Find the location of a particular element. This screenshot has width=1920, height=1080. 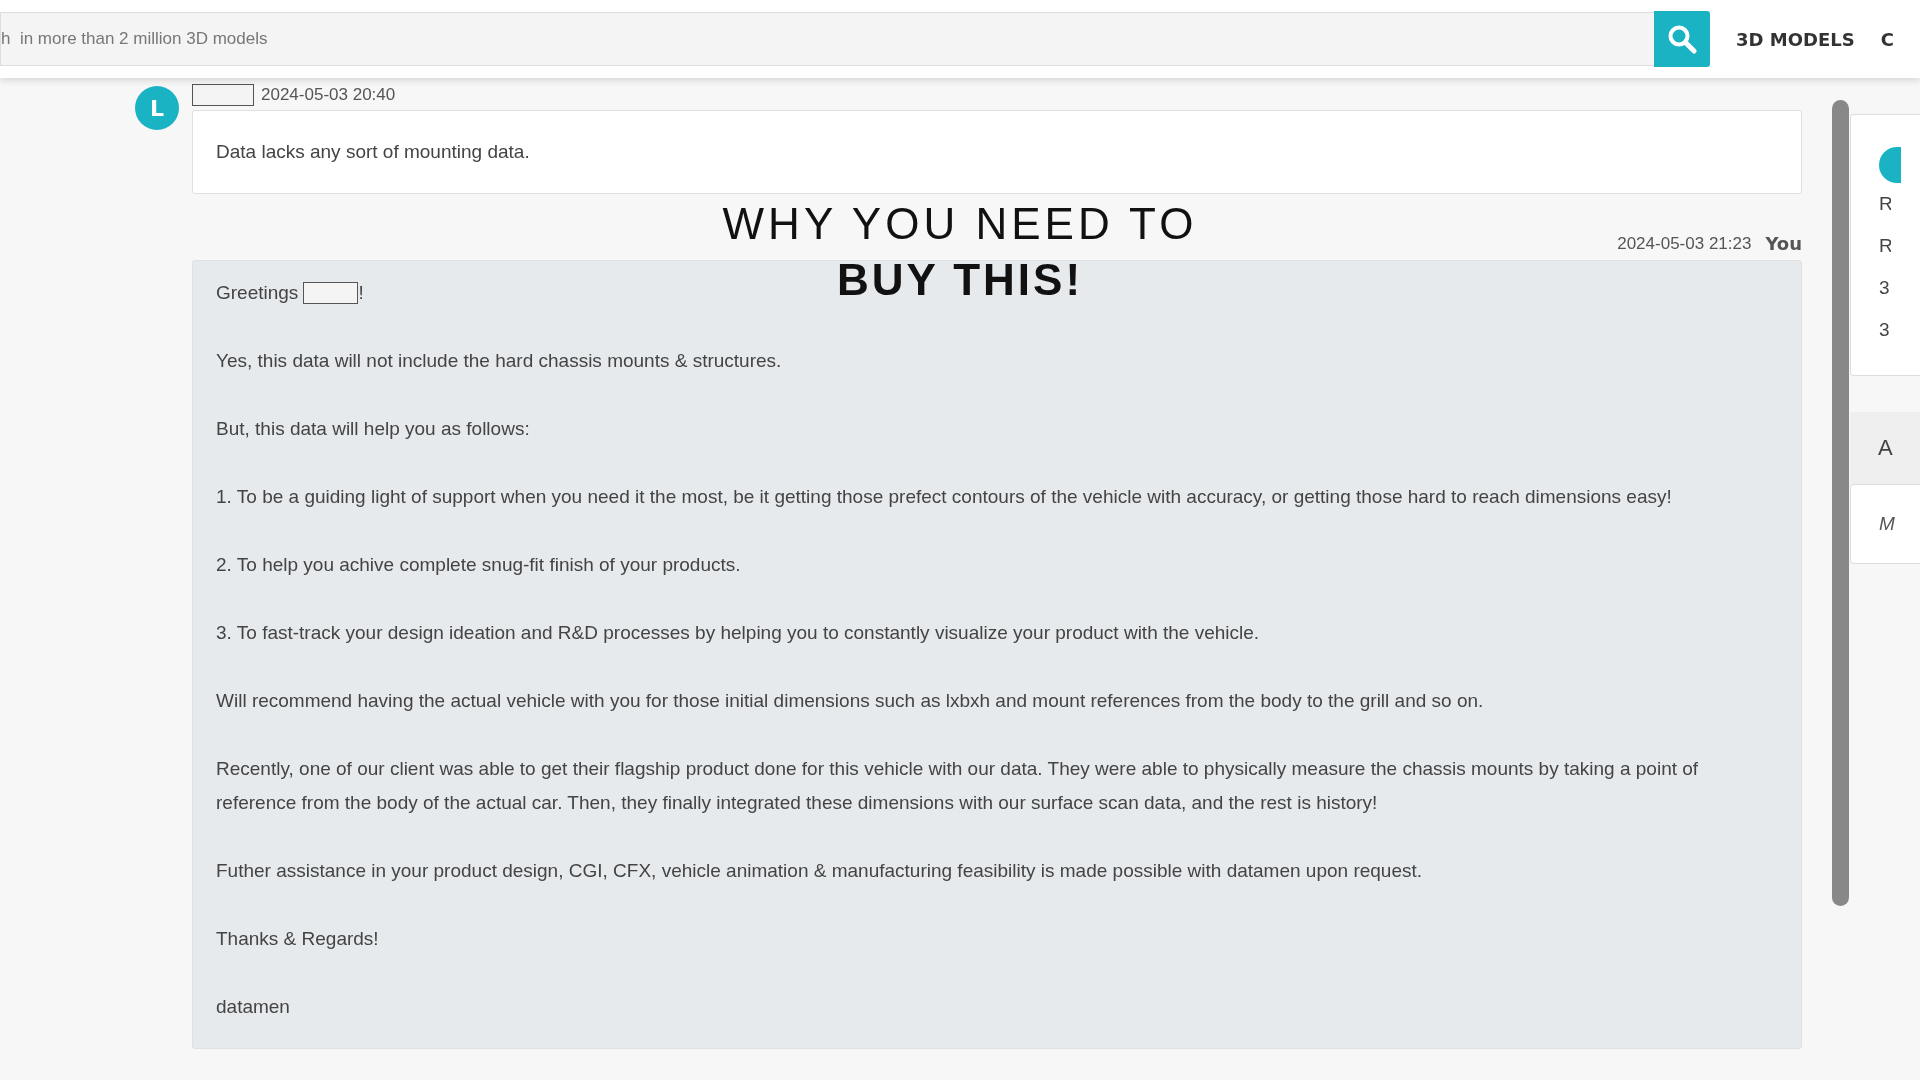

panel-text: M is located at coordinates (1885, 524).